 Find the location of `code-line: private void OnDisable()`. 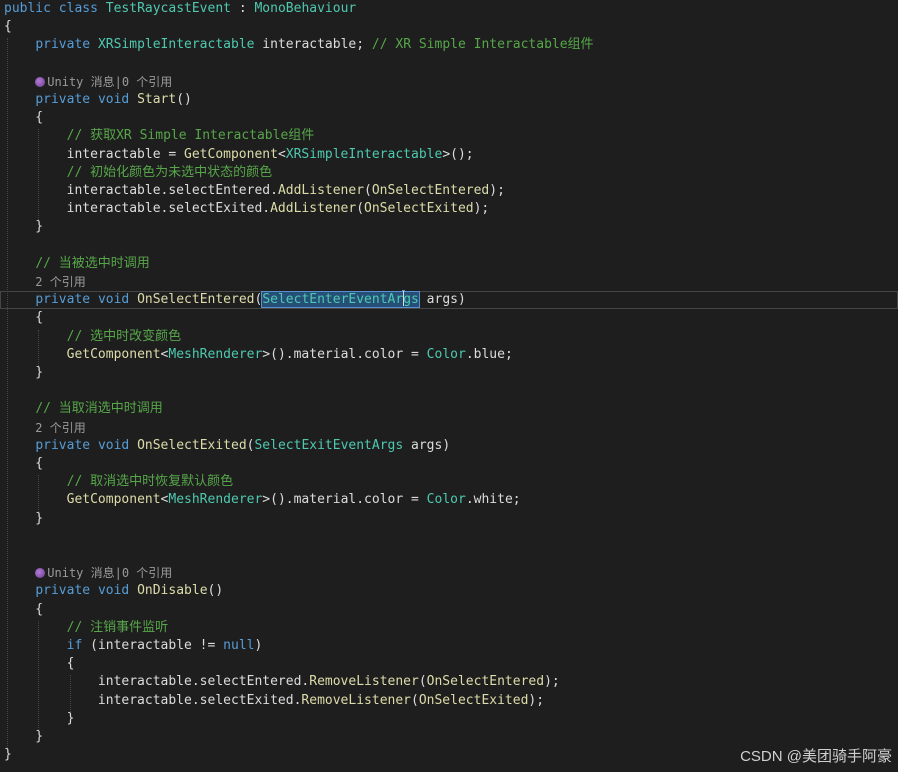

code-line: private void OnDisable() is located at coordinates (113, 591).